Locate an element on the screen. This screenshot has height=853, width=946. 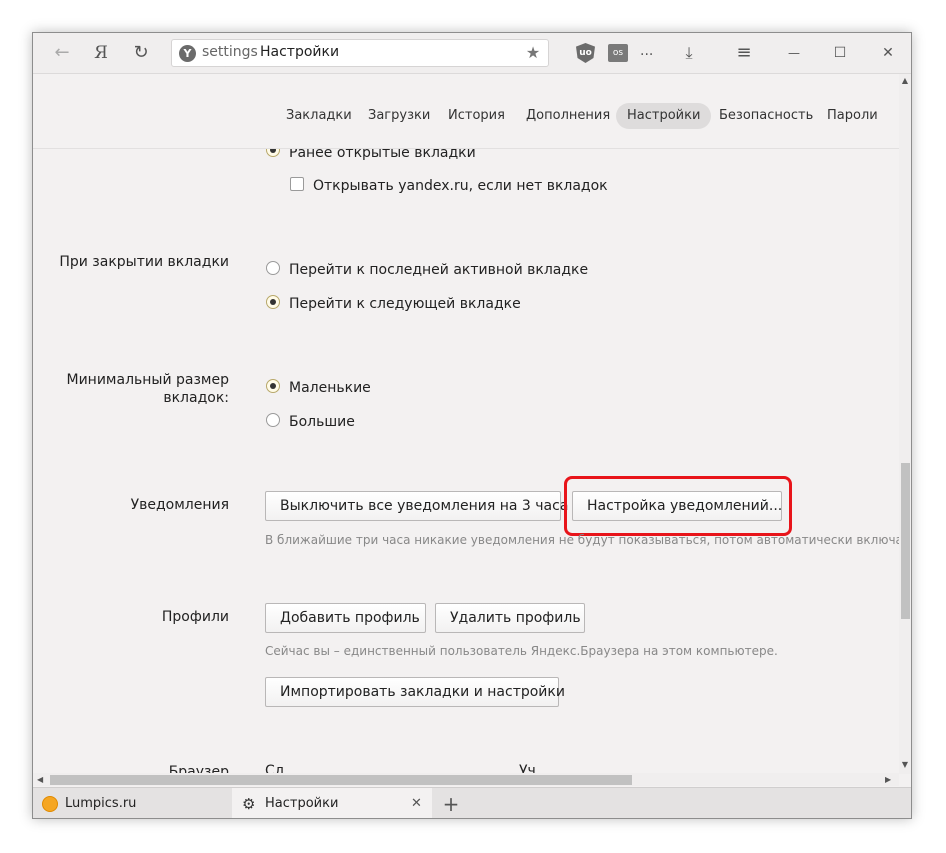
tab-size-label: Минимальный размер вкладок: is located at coordinates (131, 389).